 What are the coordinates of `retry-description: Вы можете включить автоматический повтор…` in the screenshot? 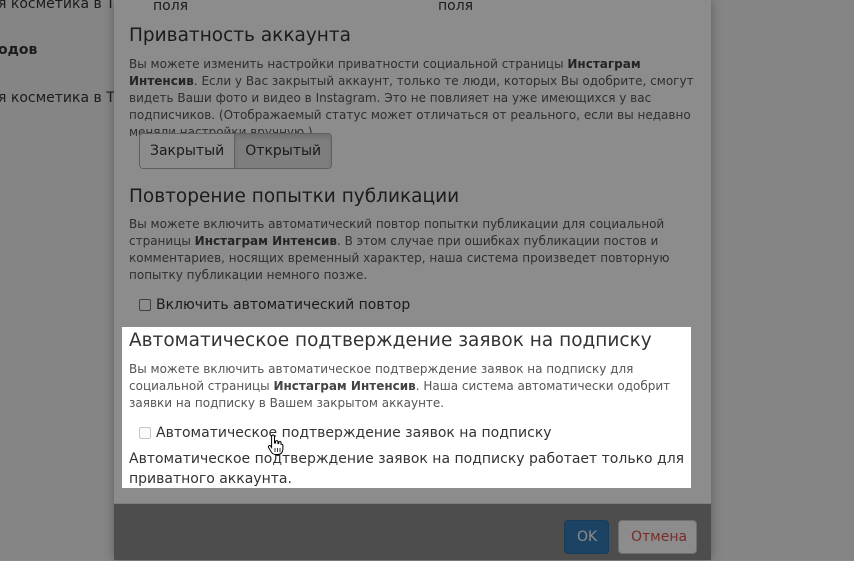 It's located at (399, 249).